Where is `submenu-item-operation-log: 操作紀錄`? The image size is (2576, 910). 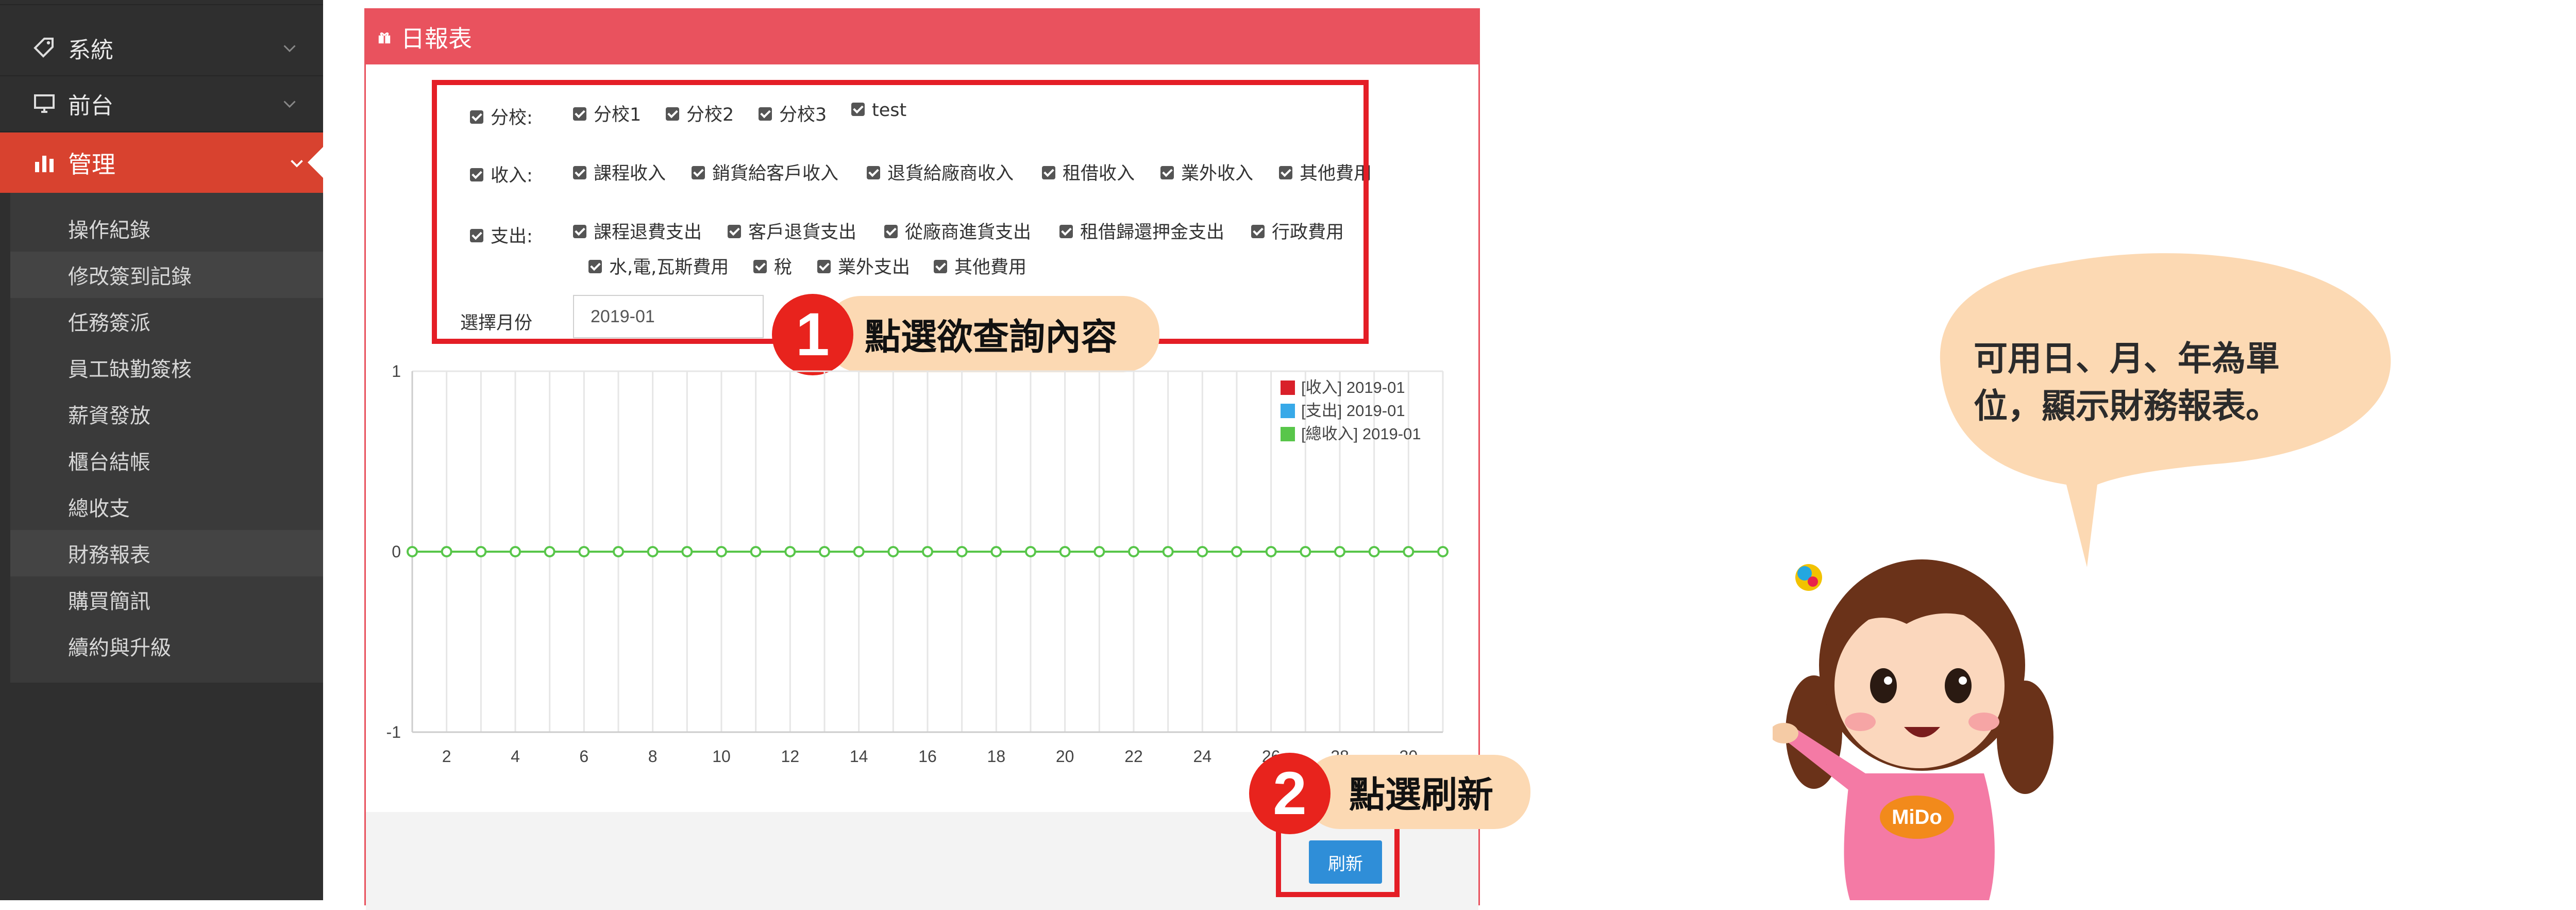 submenu-item-operation-log: 操作紀錄 is located at coordinates (166, 228).